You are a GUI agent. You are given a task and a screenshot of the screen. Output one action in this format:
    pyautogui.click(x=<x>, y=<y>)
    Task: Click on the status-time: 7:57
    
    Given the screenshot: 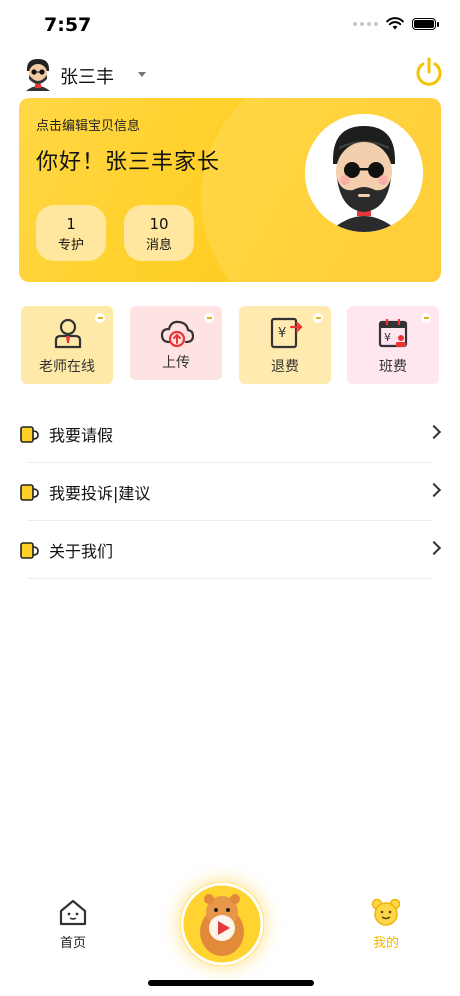 What is the action you would take?
    pyautogui.click(x=68, y=25)
    